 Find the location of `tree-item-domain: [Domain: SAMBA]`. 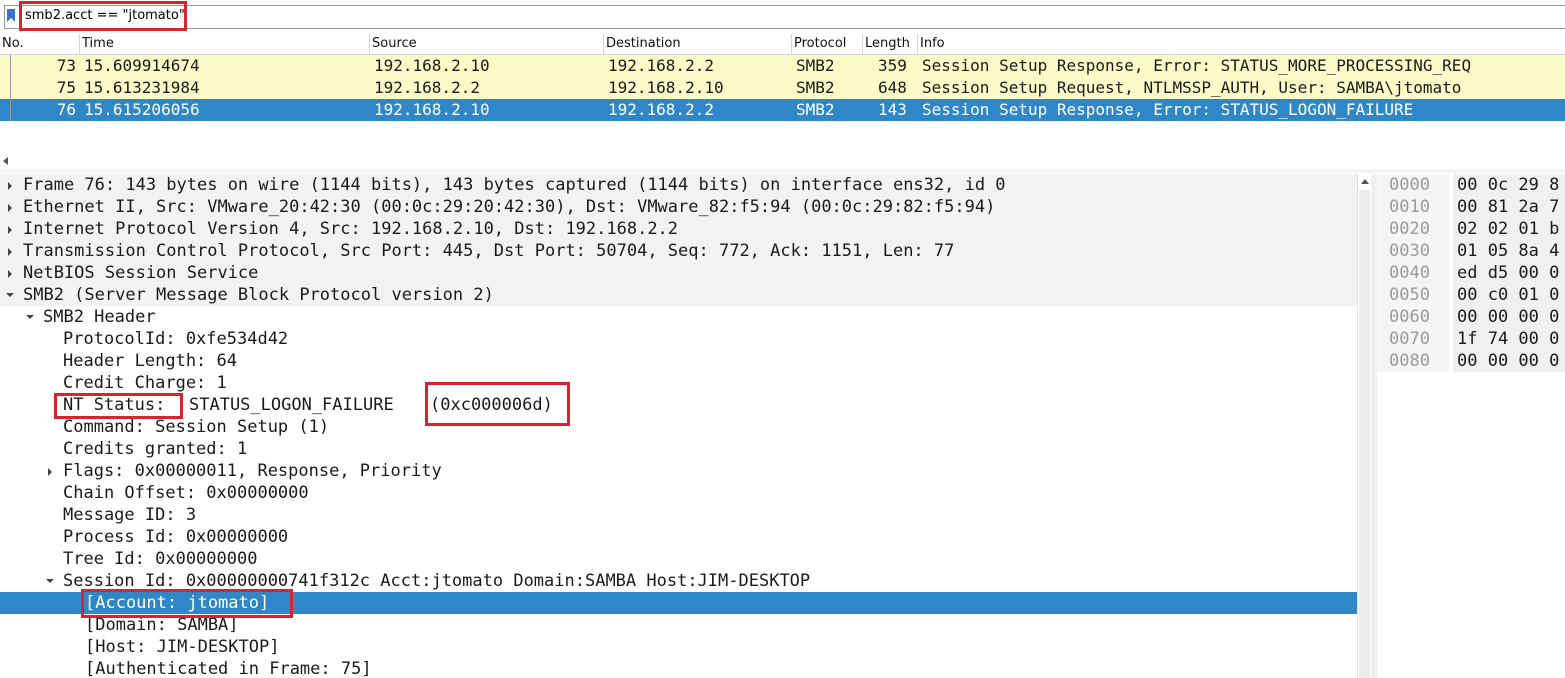

tree-item-domain: [Domain: SAMBA] is located at coordinates (678, 625).